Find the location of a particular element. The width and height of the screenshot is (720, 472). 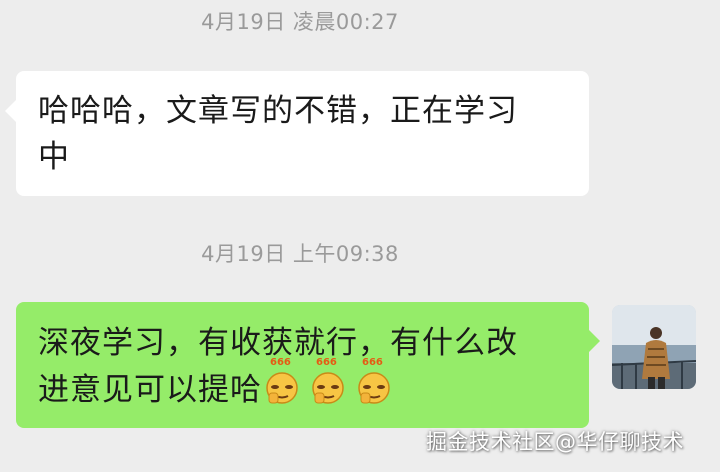

watermark-text: 掘金技术社区@华仔聊技术 is located at coordinates (555, 442).